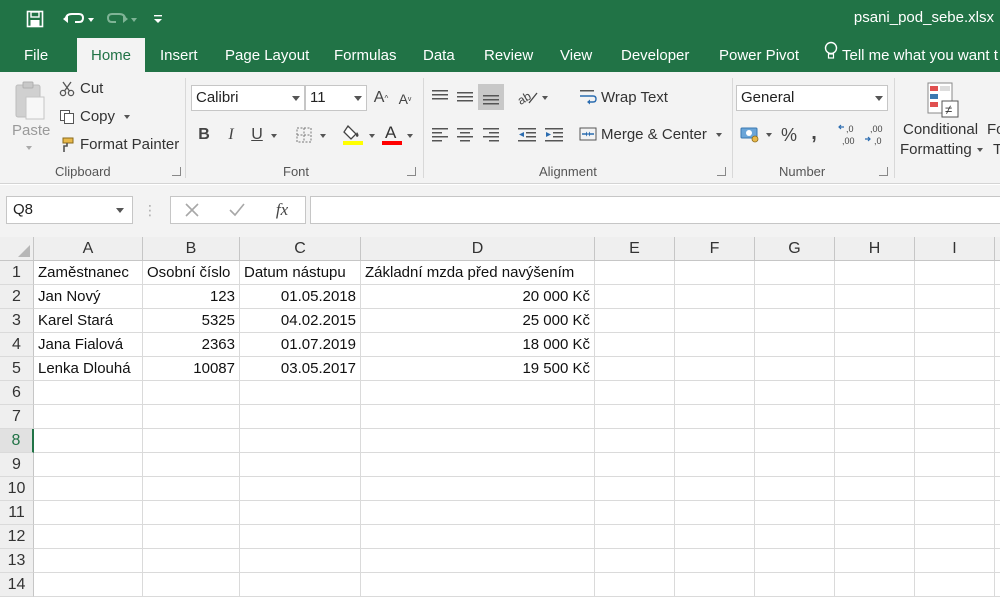 Image resolution: width=1000 pixels, height=600 pixels. What do you see at coordinates (751, 134) in the screenshot?
I see `accounting-format-icon` at bounding box center [751, 134].